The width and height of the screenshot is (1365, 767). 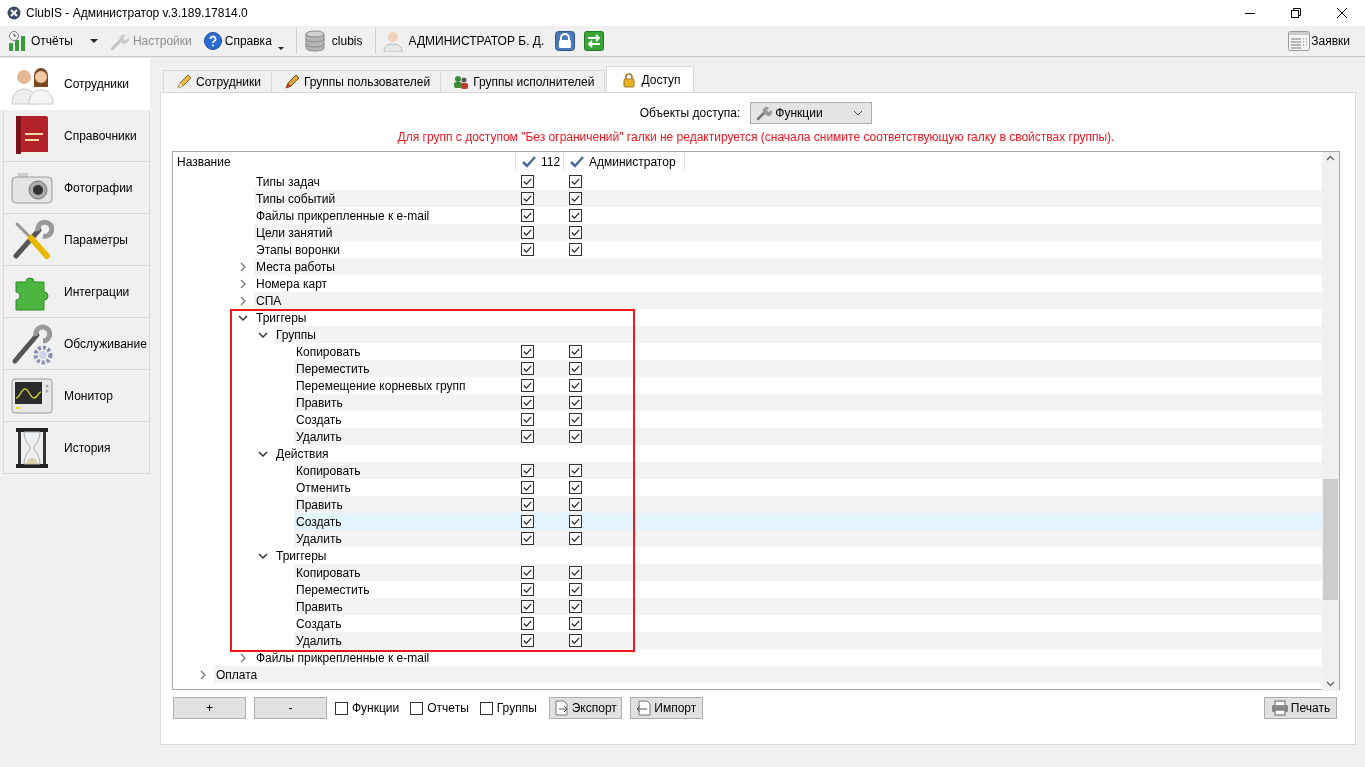 I want to click on export-button: Экспорт, so click(x=585, y=708).